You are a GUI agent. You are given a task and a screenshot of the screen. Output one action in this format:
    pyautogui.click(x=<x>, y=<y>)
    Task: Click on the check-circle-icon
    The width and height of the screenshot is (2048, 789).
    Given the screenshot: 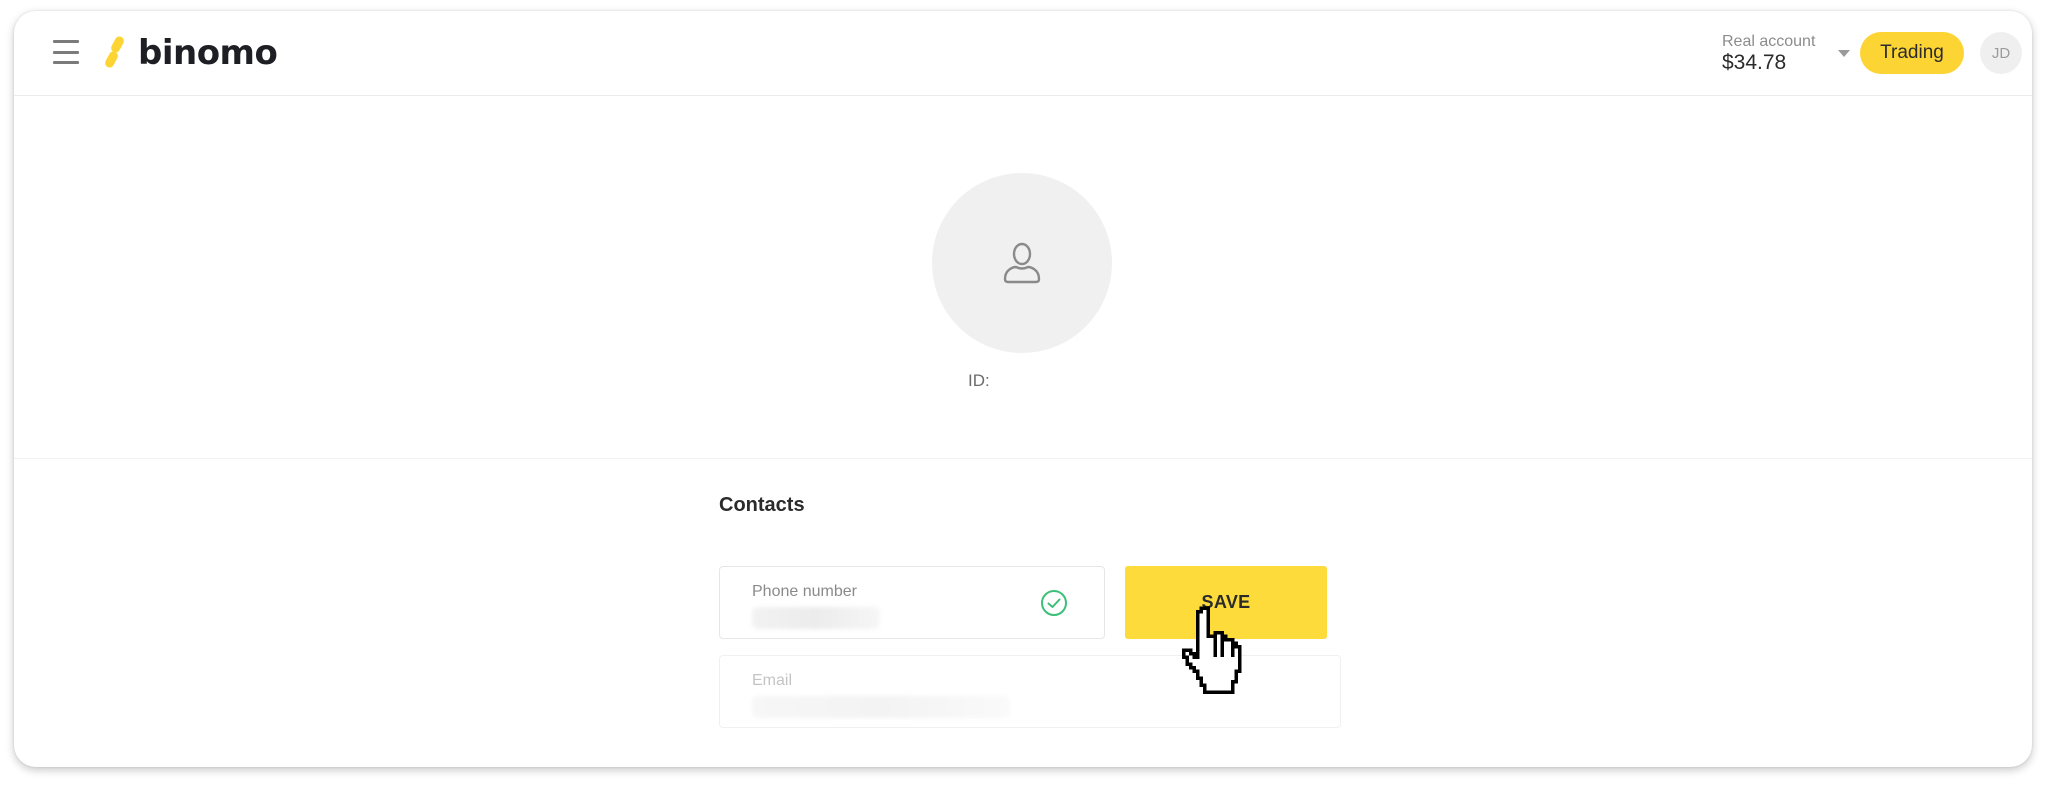 What is the action you would take?
    pyautogui.click(x=1054, y=603)
    